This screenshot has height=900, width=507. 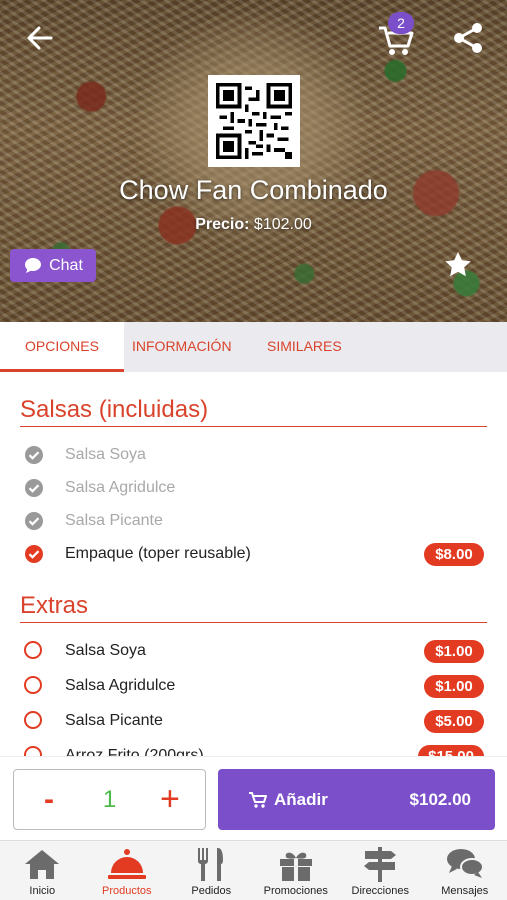 What do you see at coordinates (468, 38) in the screenshot?
I see `share-icon` at bounding box center [468, 38].